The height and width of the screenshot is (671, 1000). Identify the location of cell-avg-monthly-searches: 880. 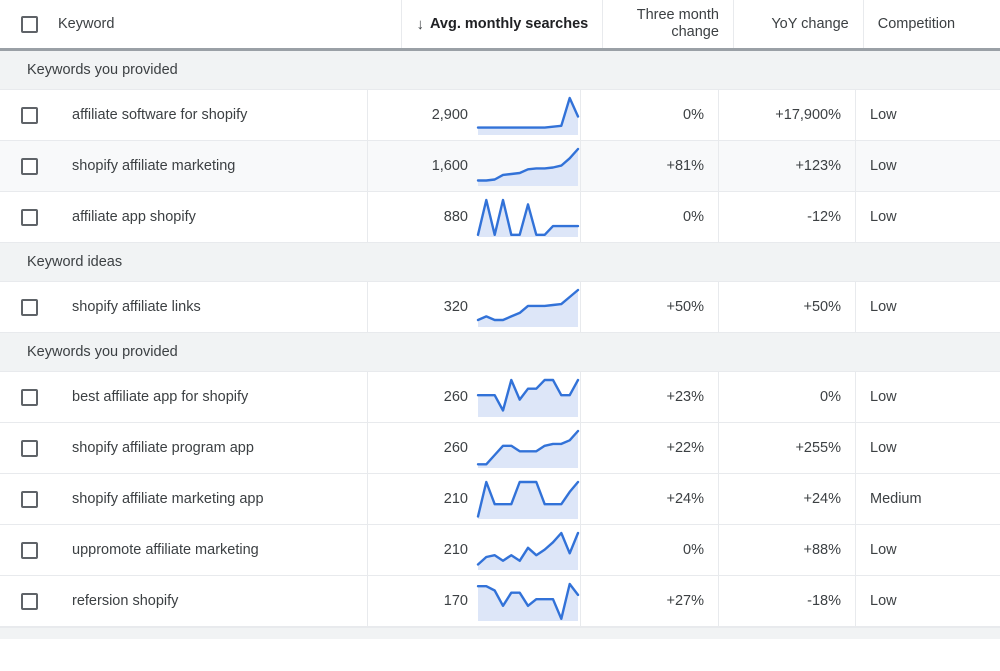
(473, 217).